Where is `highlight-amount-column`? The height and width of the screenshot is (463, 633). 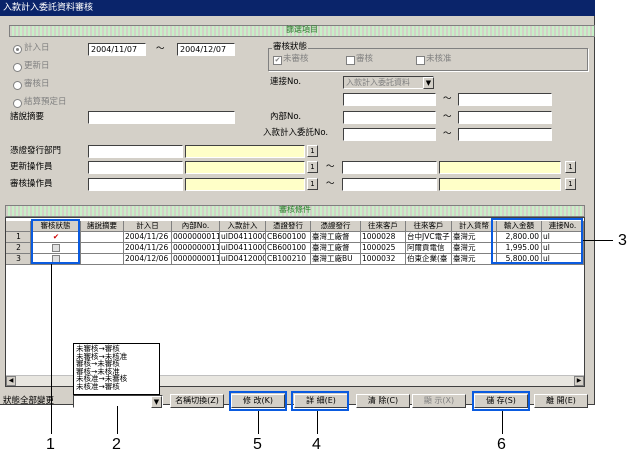
highlight-amount-column is located at coordinates (537, 241).